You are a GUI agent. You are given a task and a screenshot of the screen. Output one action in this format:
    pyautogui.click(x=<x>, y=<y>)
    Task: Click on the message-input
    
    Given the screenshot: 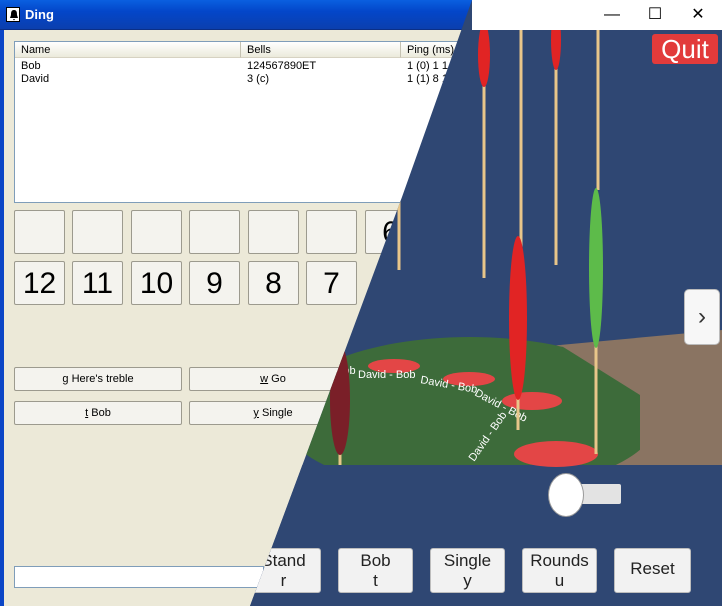 What is the action you would take?
    pyautogui.click(x=139, y=577)
    